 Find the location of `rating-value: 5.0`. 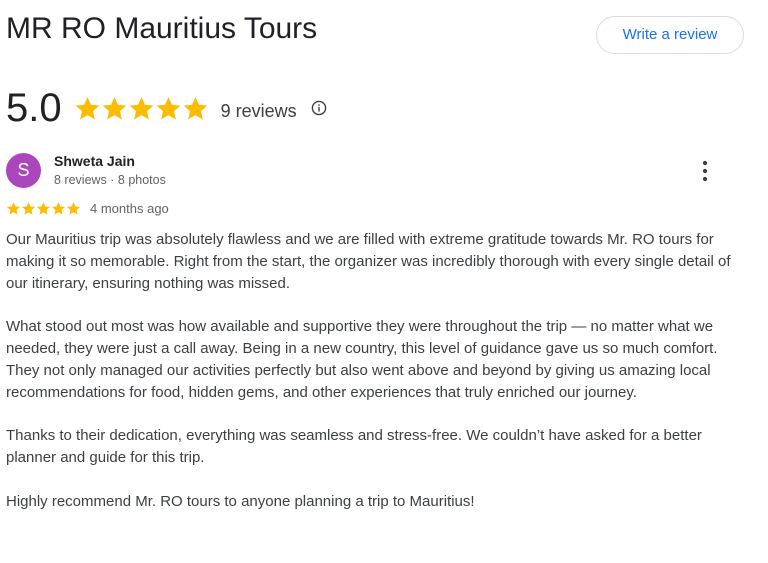

rating-value: 5.0 is located at coordinates (34, 108).